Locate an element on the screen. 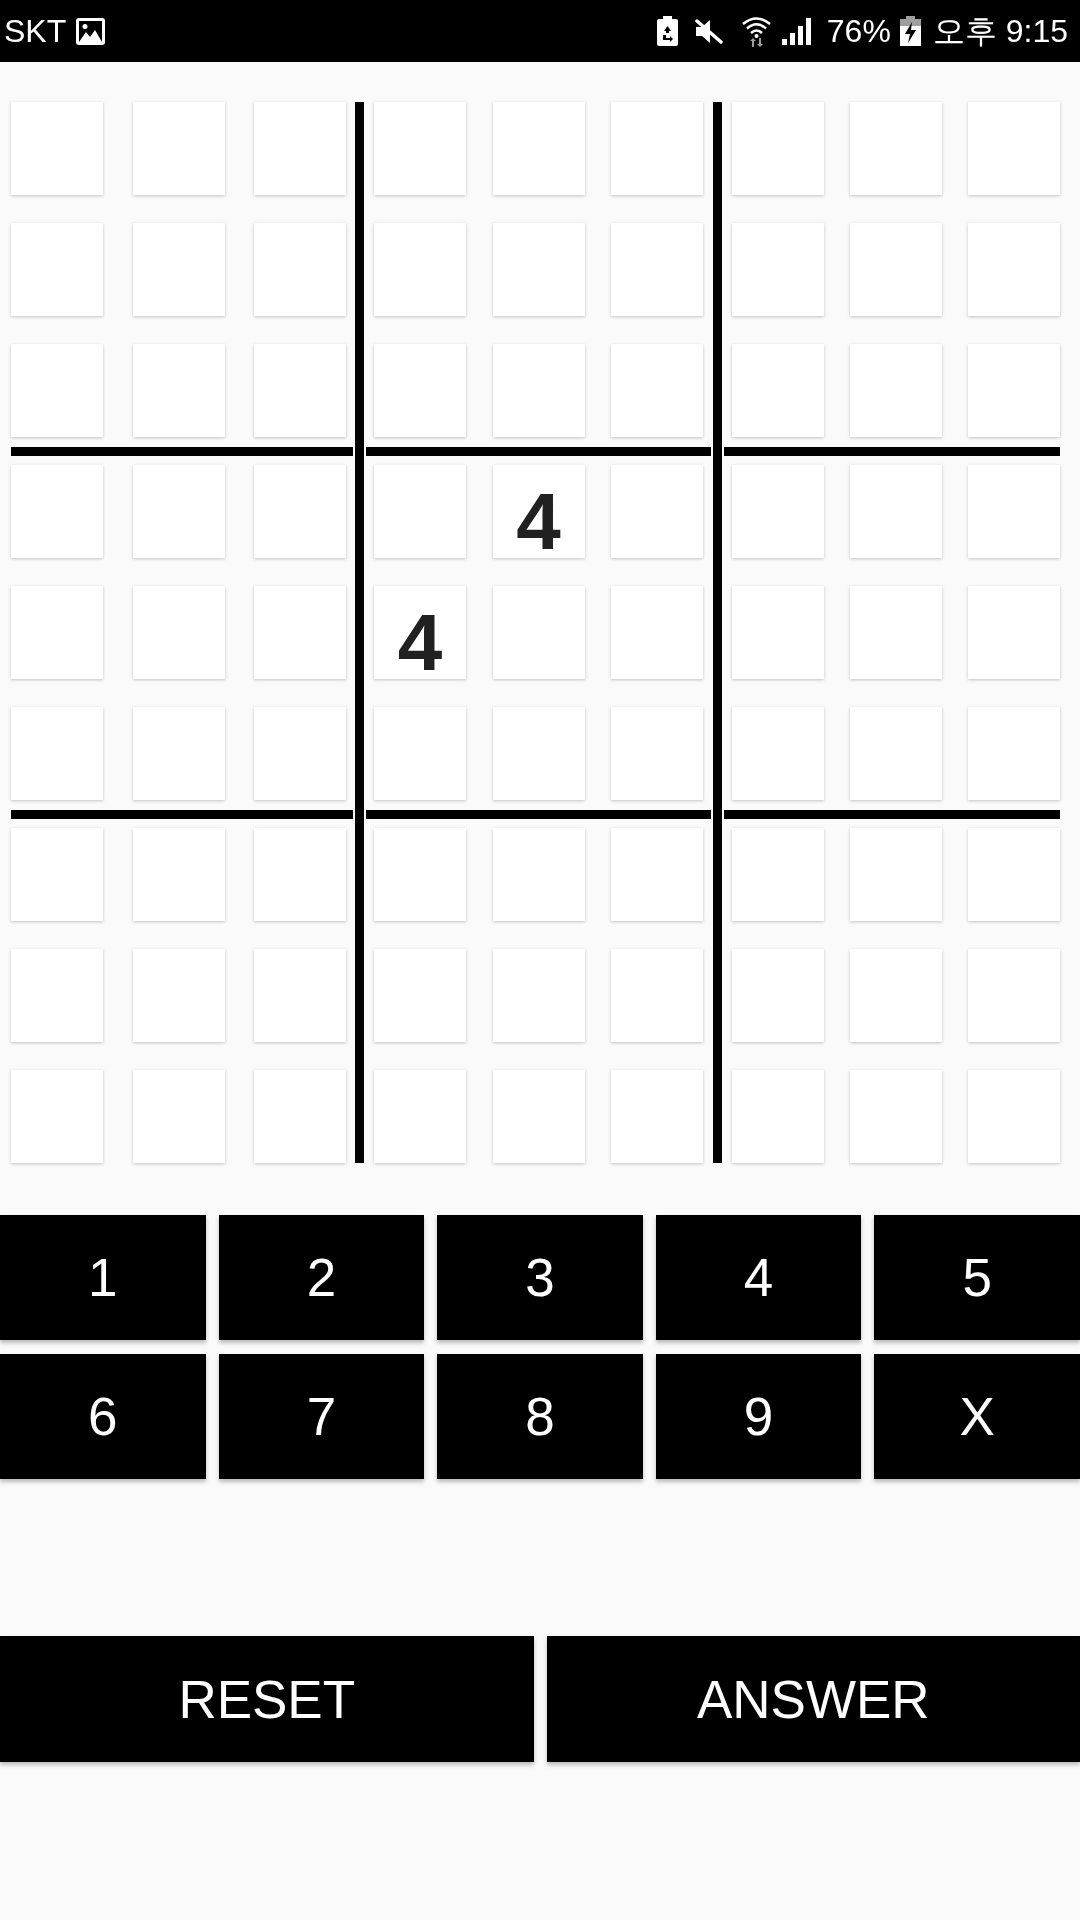 Image resolution: width=1080 pixels, height=1920 pixels. clock-time: 오후 9:15 is located at coordinates (1000, 31).